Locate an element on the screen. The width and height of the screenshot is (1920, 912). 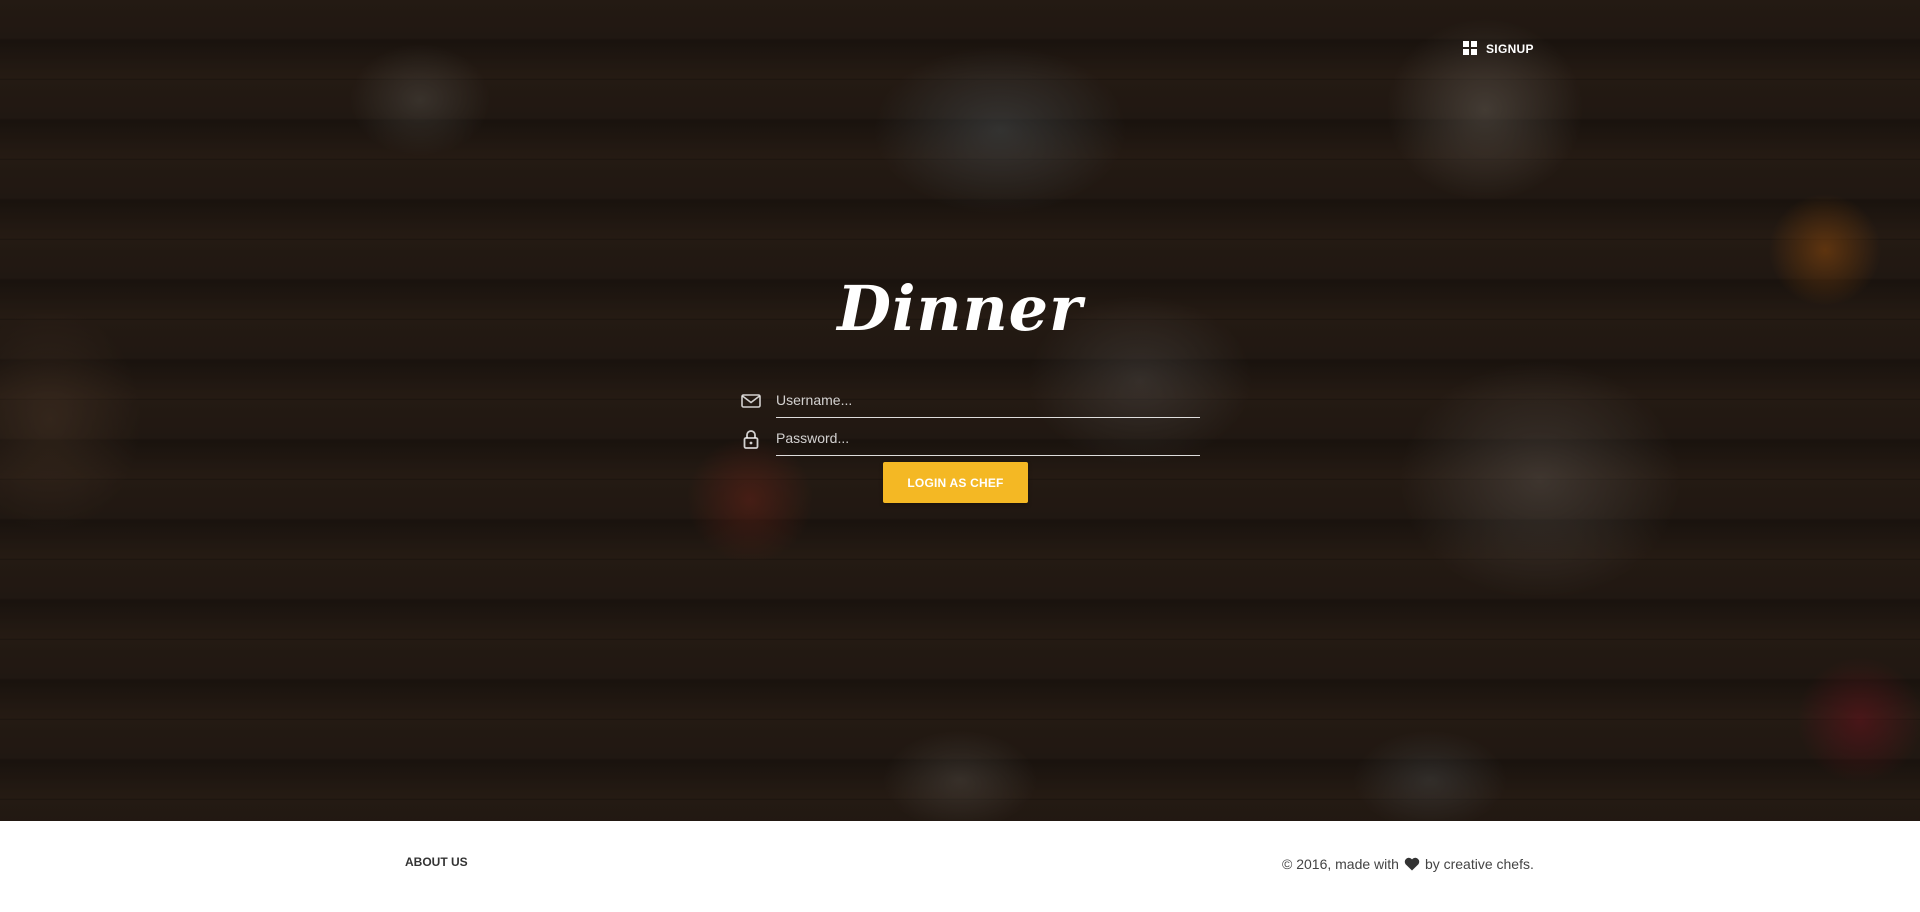
password-input is located at coordinates (988, 439).